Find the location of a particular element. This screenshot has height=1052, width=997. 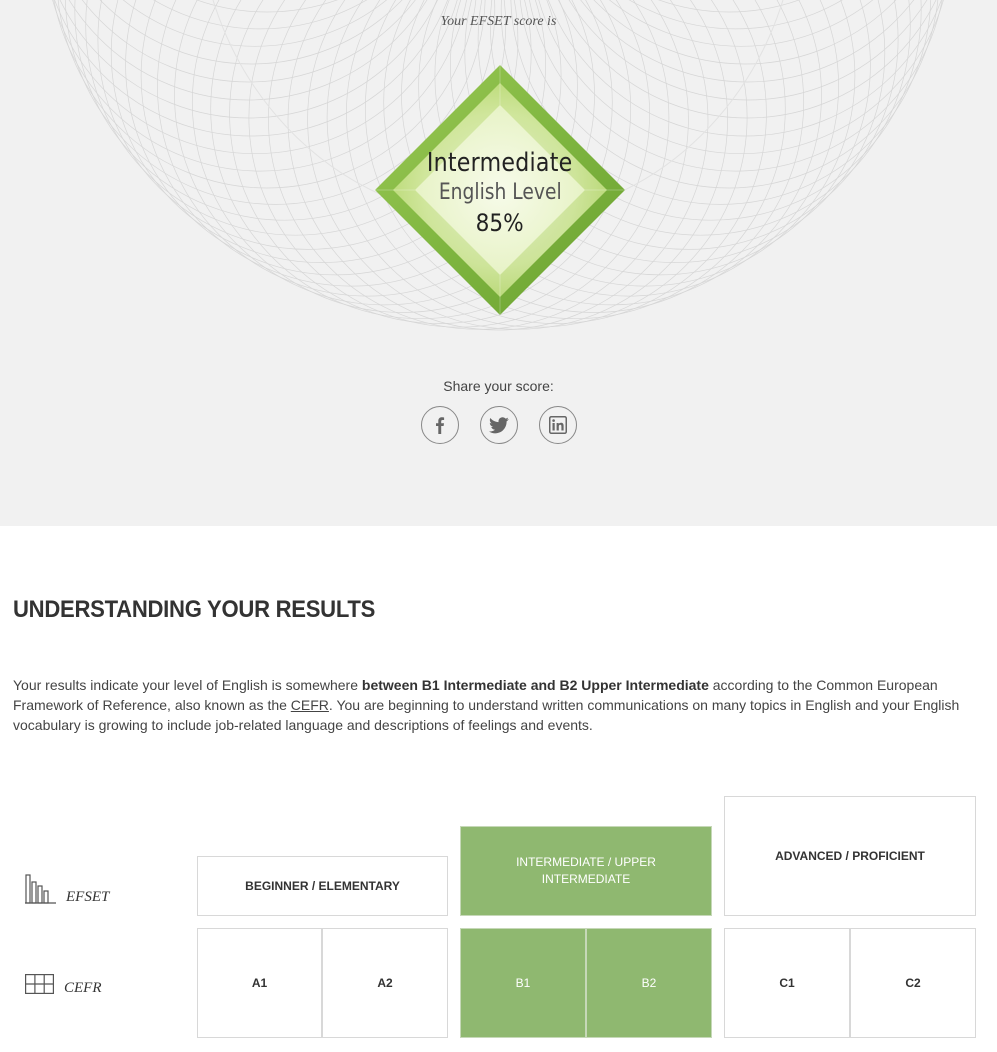

twitter-icon is located at coordinates (499, 424).